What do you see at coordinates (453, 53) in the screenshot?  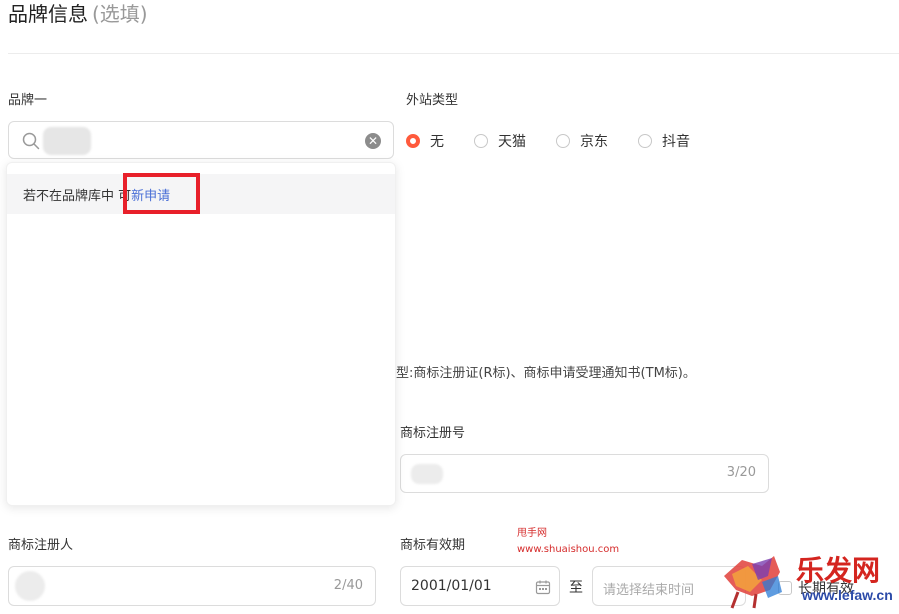 I see `divider` at bounding box center [453, 53].